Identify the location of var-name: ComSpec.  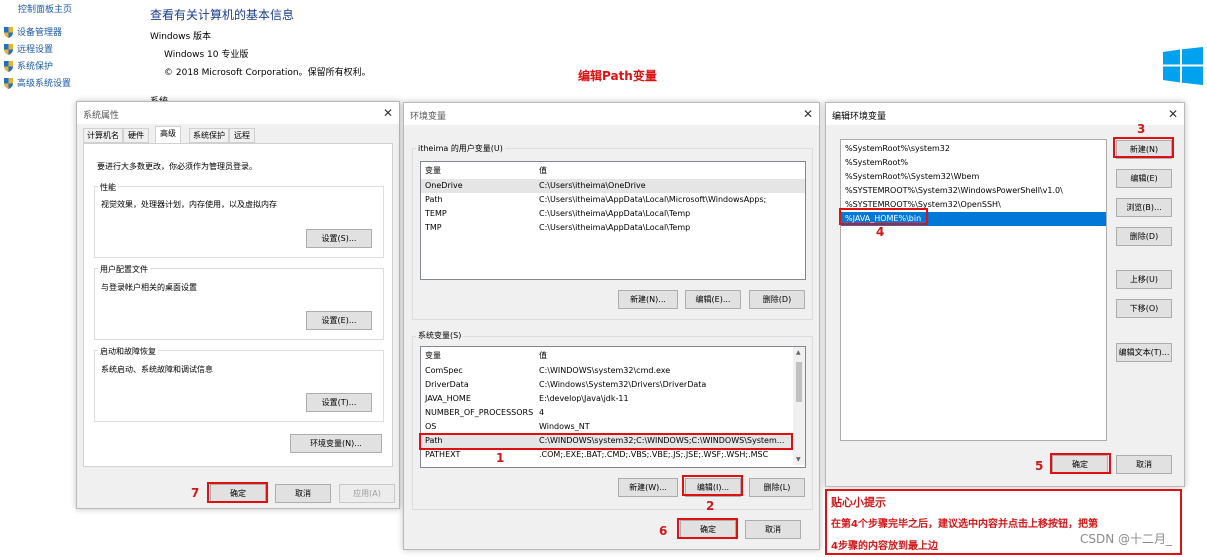
(444, 370).